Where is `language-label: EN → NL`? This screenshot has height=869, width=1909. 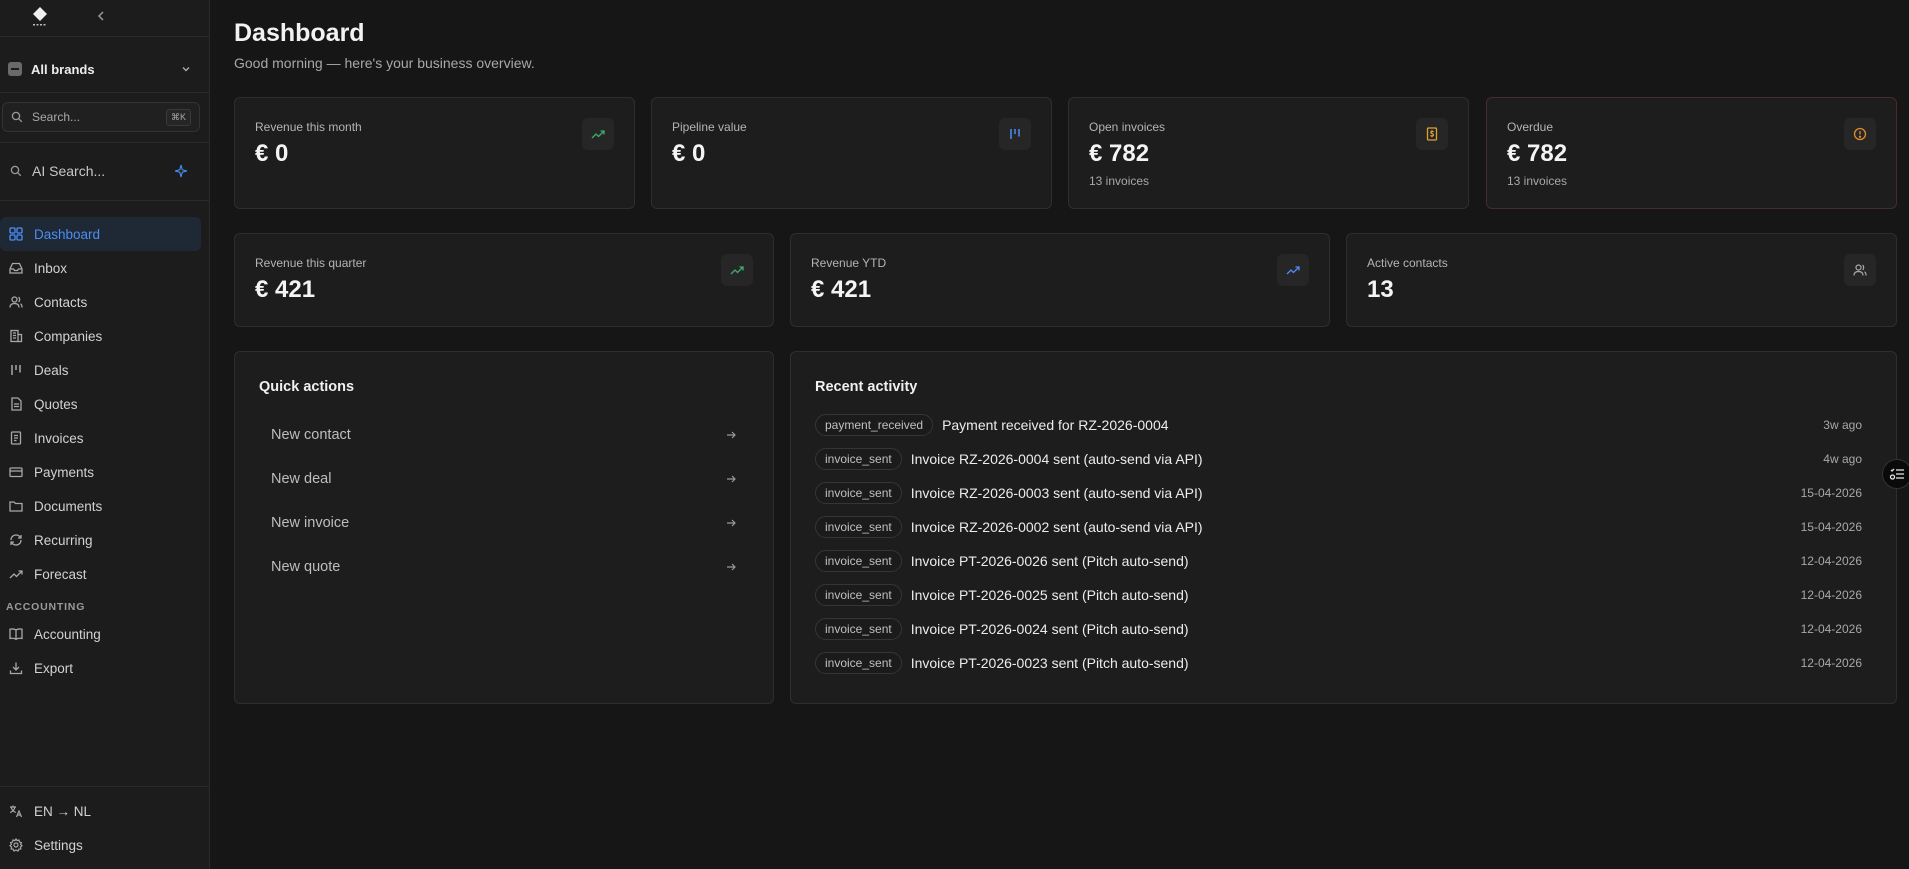 language-label: EN → NL is located at coordinates (63, 811).